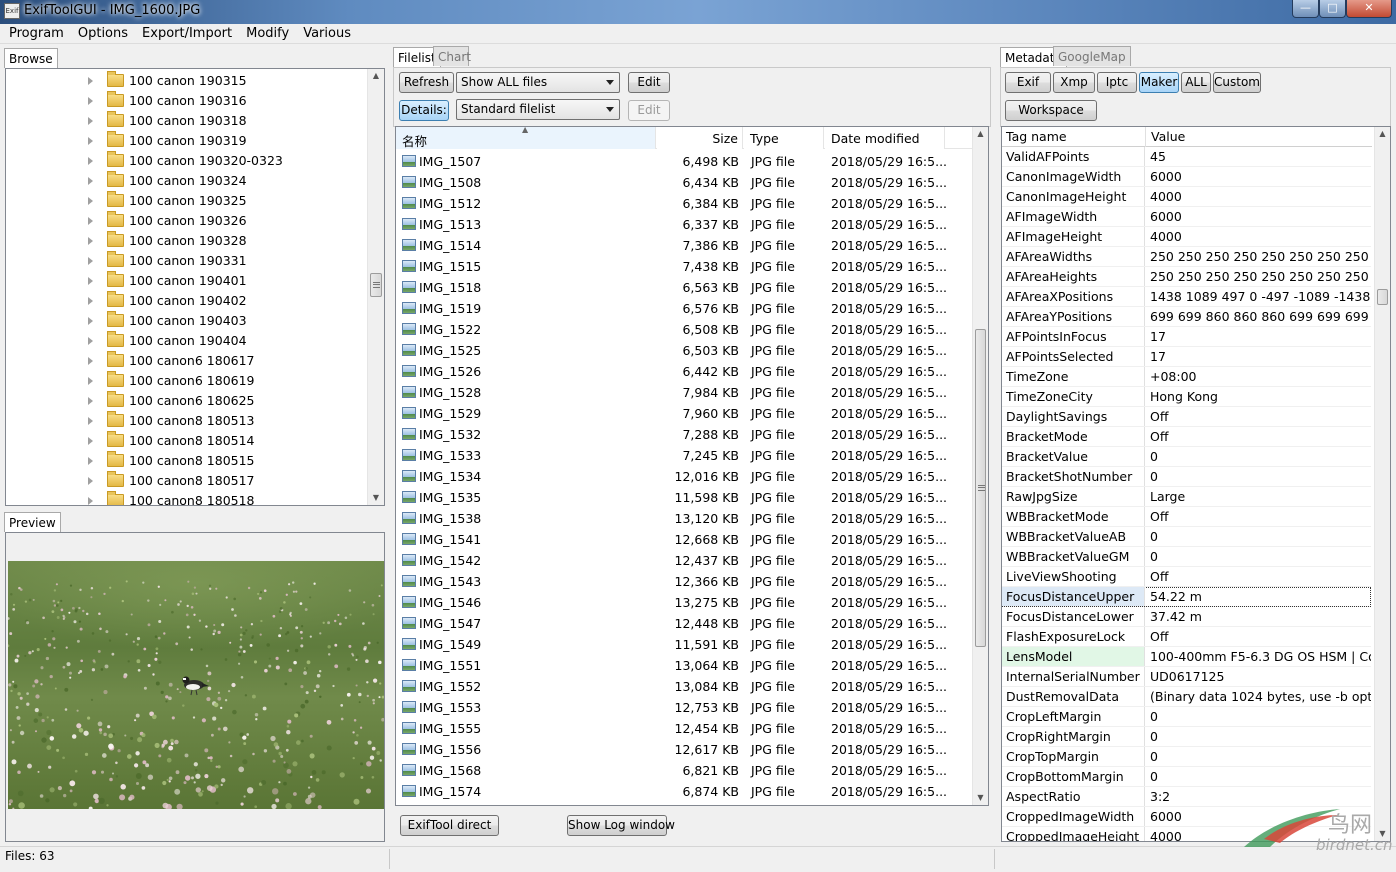 This screenshot has width=1396, height=872. What do you see at coordinates (1237, 82) in the screenshot?
I see `filter-custom-button: Custom` at bounding box center [1237, 82].